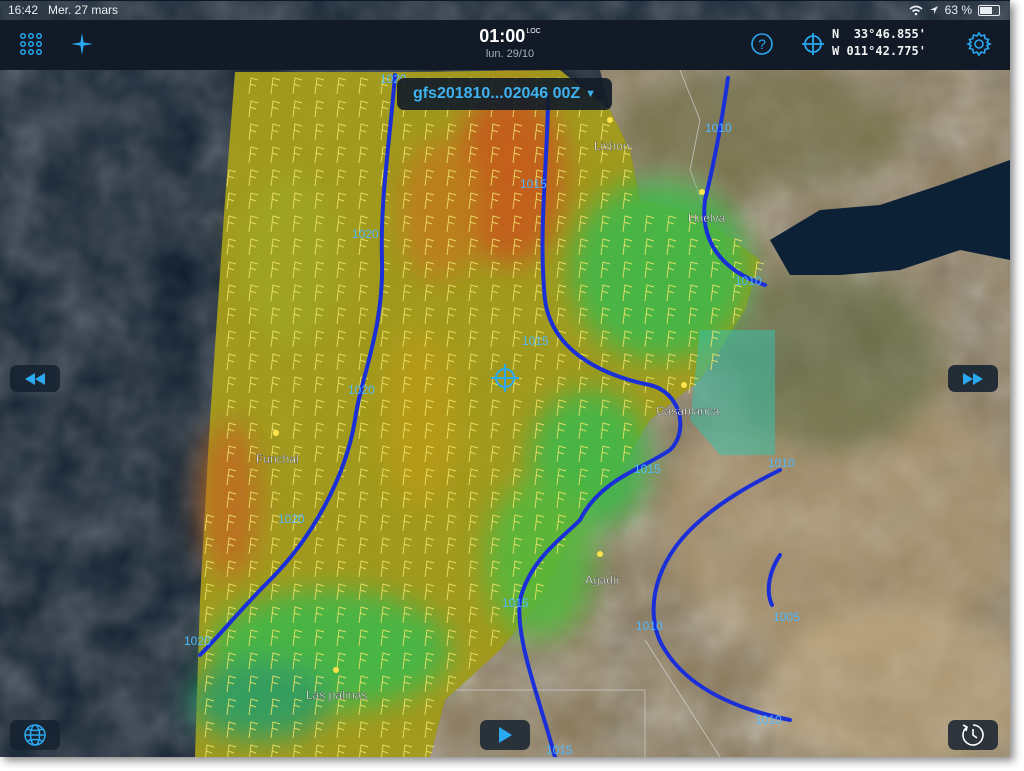 This screenshot has width=1024, height=771. What do you see at coordinates (83, 10) in the screenshot?
I see `status-date: Mer. 27 mars` at bounding box center [83, 10].